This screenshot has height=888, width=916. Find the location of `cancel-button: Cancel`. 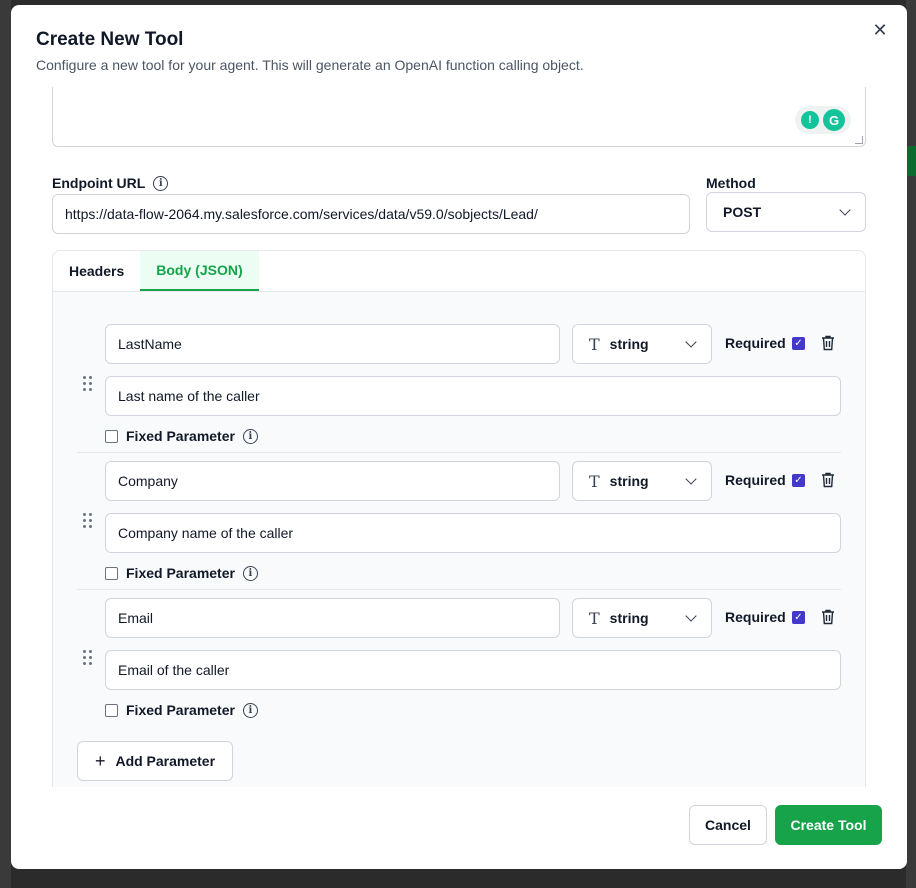

cancel-button: Cancel is located at coordinates (728, 825).